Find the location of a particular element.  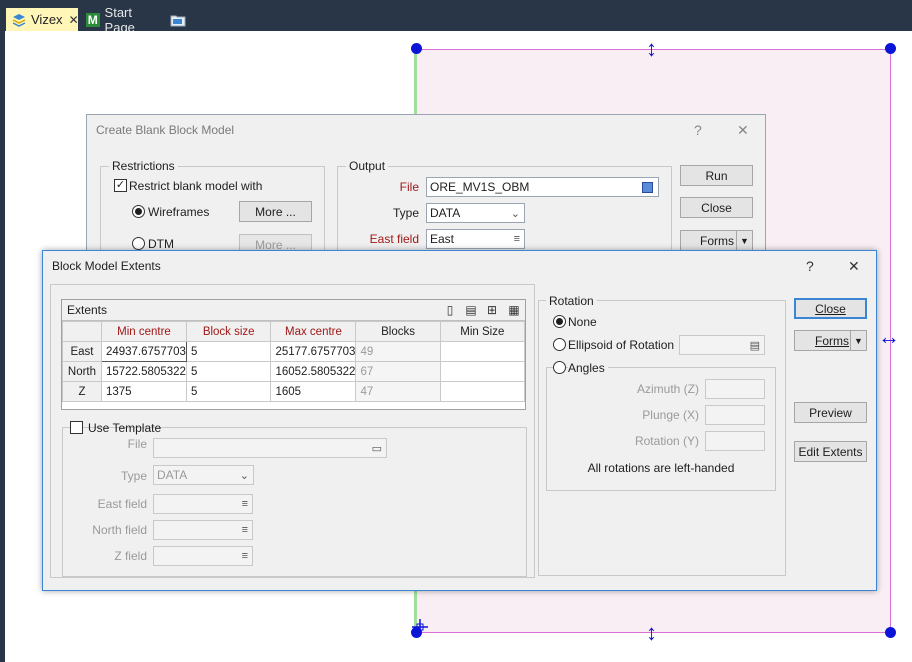

file-label: File is located at coordinates (409, 187).